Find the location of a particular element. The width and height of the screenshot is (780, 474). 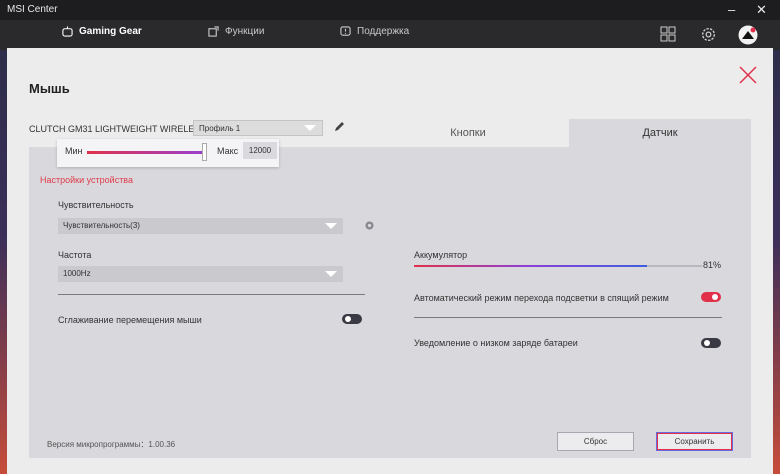

sensitivity-range-popup: Мин Макс 12000 is located at coordinates (168, 153).